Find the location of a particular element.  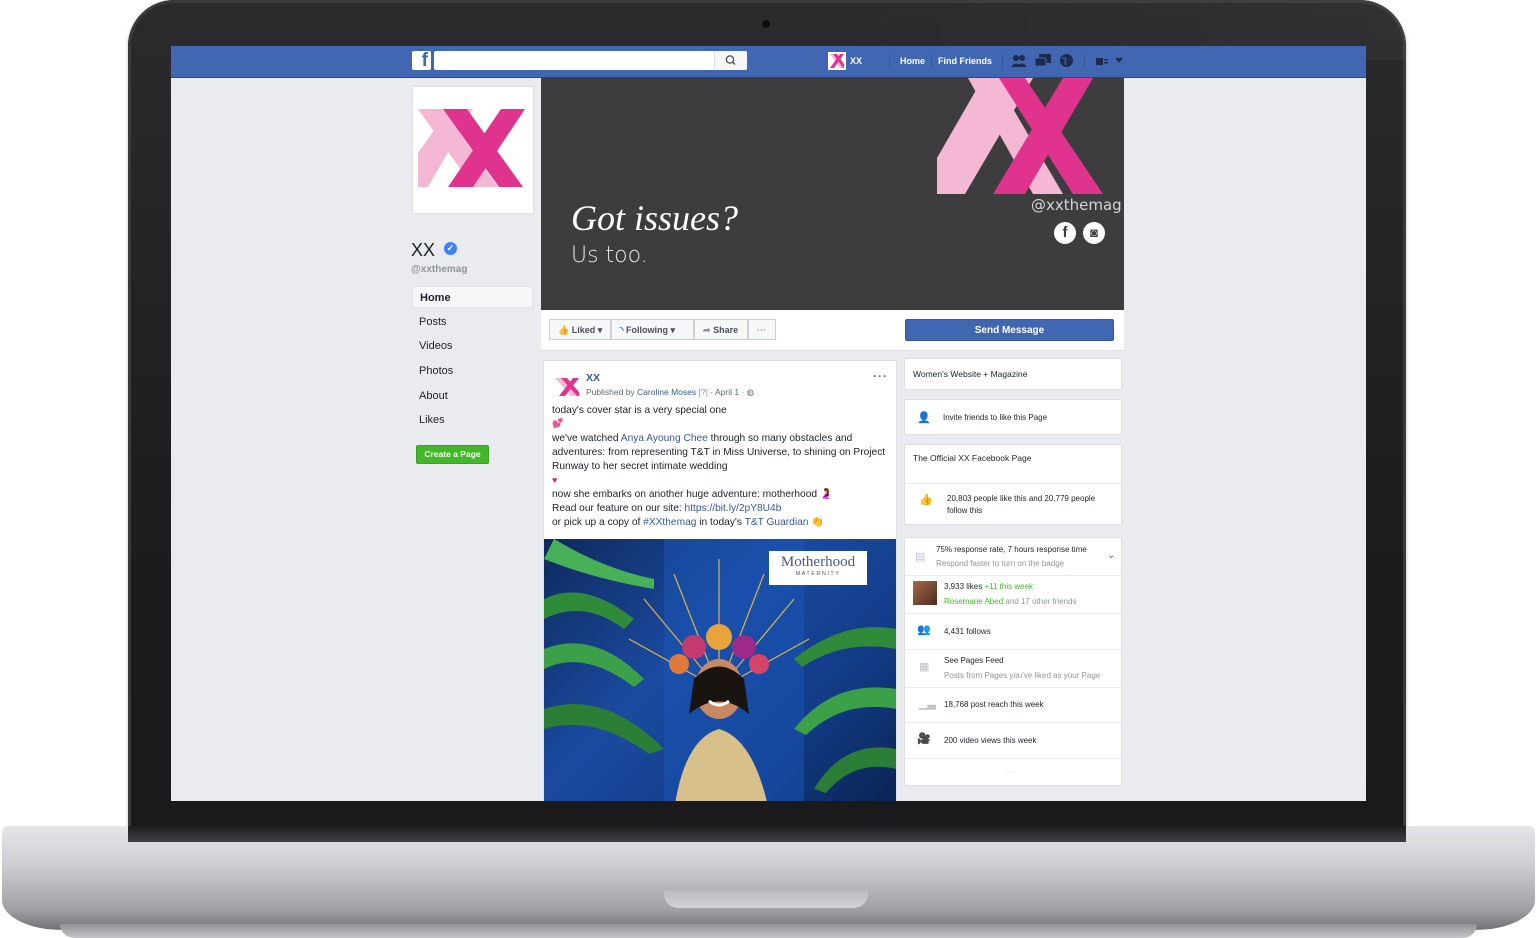

post-options-icon: ··· is located at coordinates (880, 376).